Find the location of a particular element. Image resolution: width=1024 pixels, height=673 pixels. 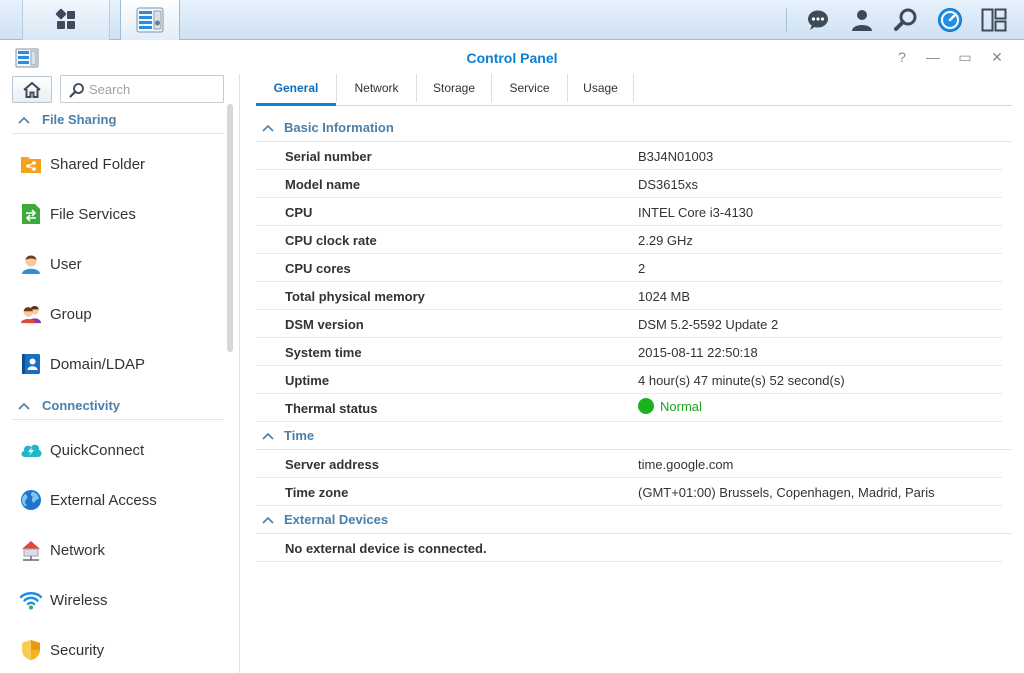

info-row-cpu-clock: CPU clock rate 2.29 GHz is located at coordinates (629, 240).